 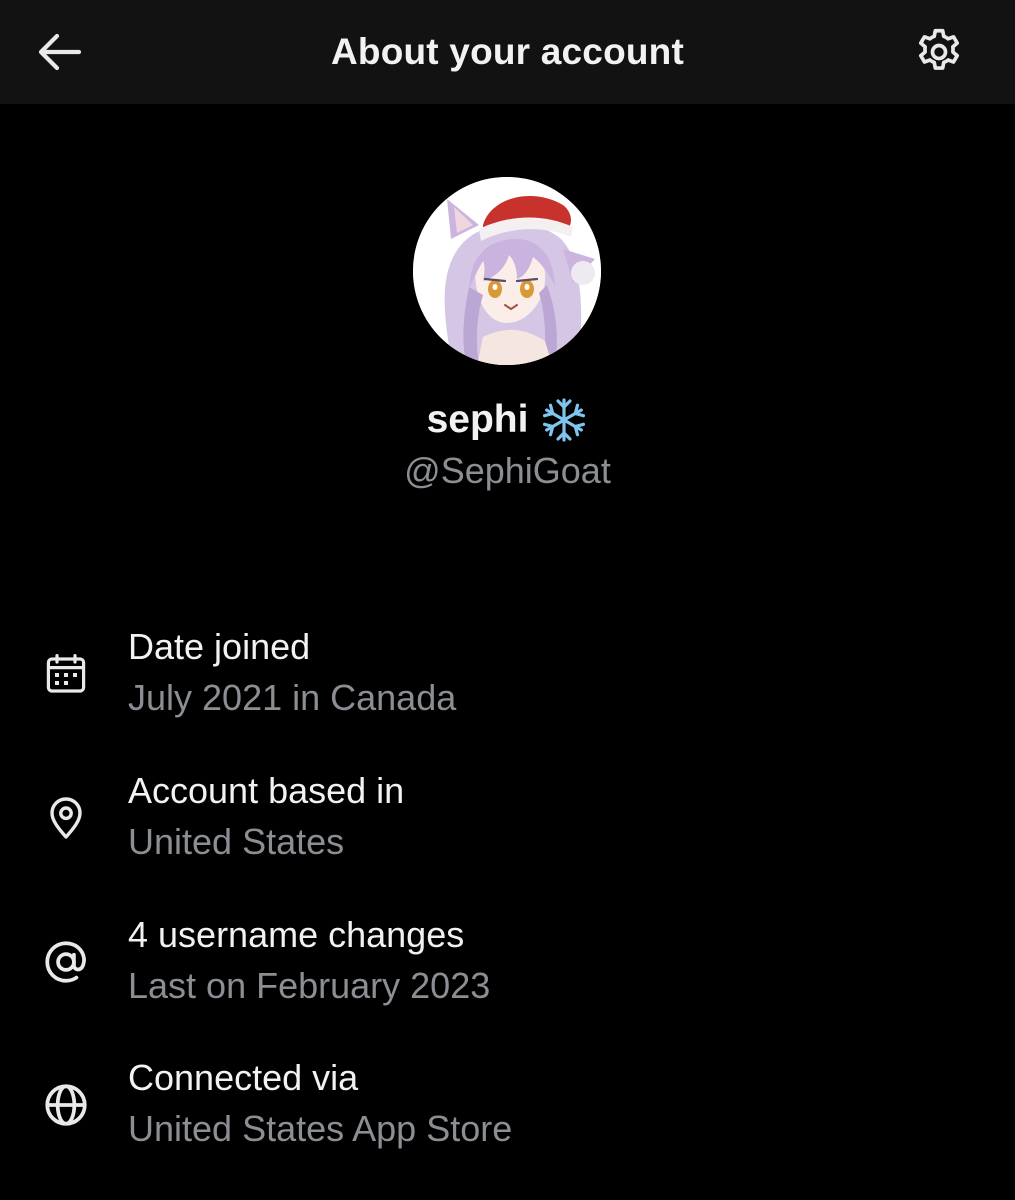 I want to click on info-item-connected-via: Connected via United States App Store, so click(x=507, y=1115).